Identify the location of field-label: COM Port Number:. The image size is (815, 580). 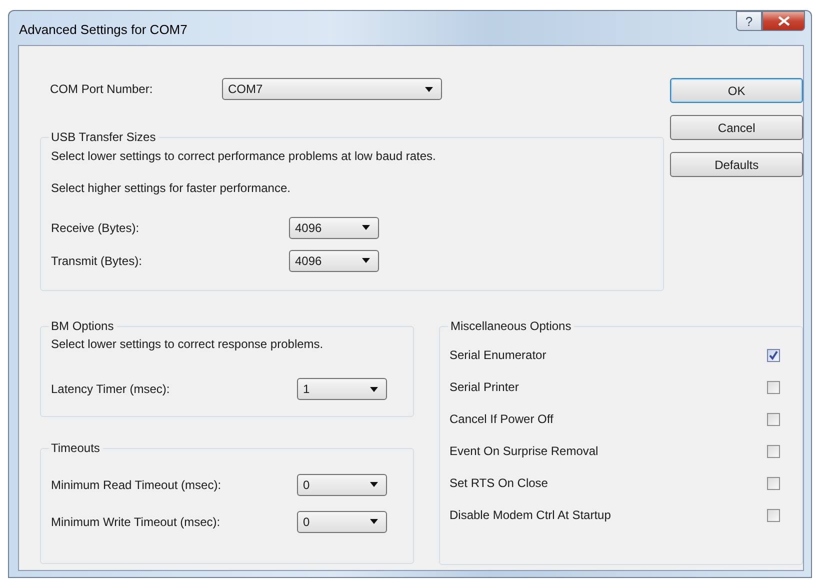
(101, 89).